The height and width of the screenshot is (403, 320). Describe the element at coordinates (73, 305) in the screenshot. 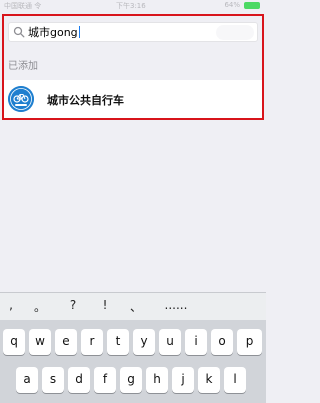

I see `punct-key: ?` at that location.